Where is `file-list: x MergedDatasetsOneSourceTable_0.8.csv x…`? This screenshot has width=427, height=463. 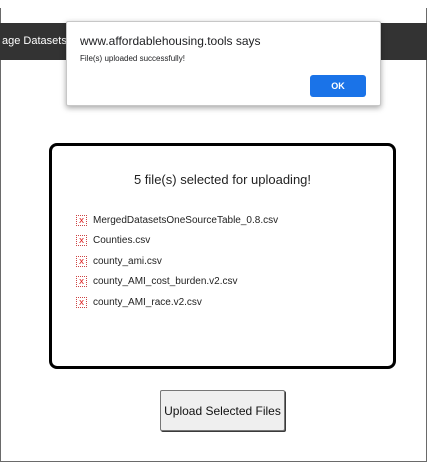 file-list: x MergedDatasetsOneSourceTable_0.8.csv x… is located at coordinates (177, 261).